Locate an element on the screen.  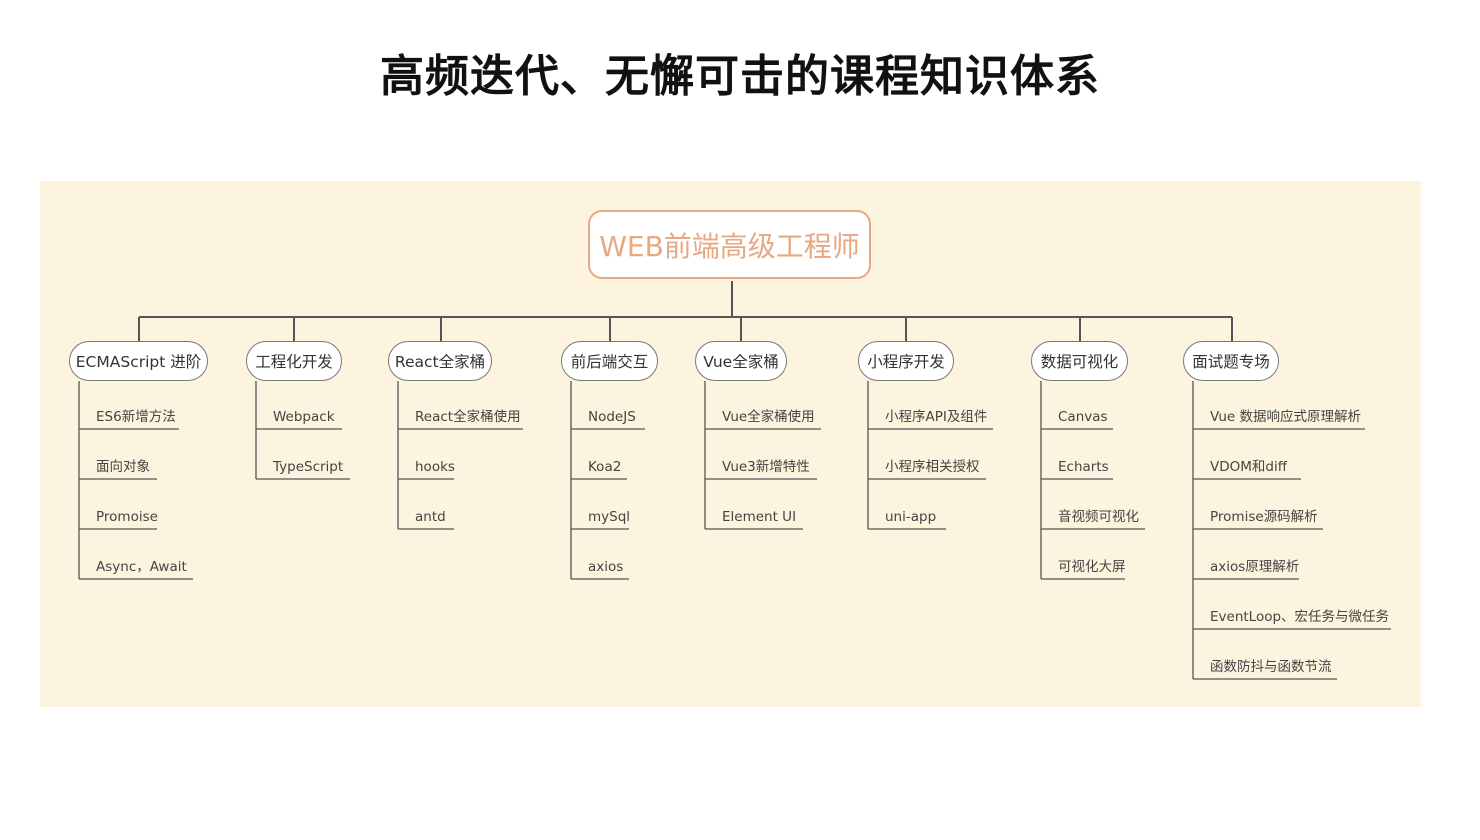
leaf-item: Vue全家桶使用 is located at coordinates (768, 417).